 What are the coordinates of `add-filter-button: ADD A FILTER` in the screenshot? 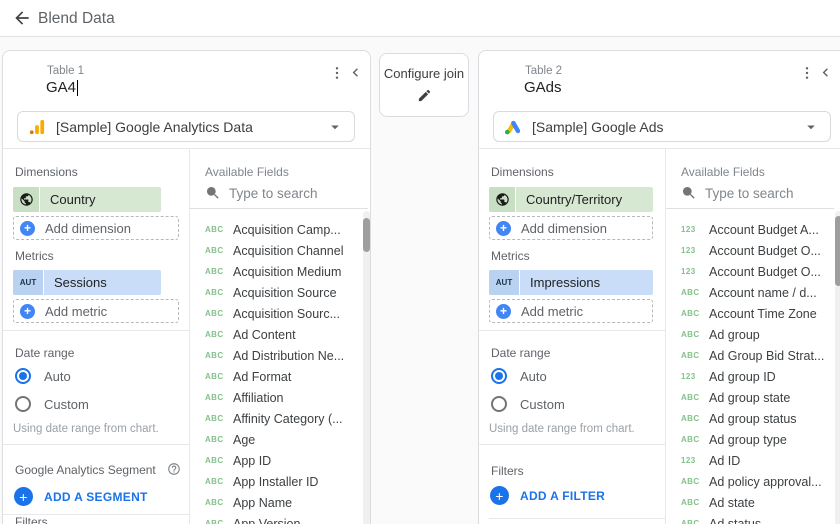 It's located at (547, 495).